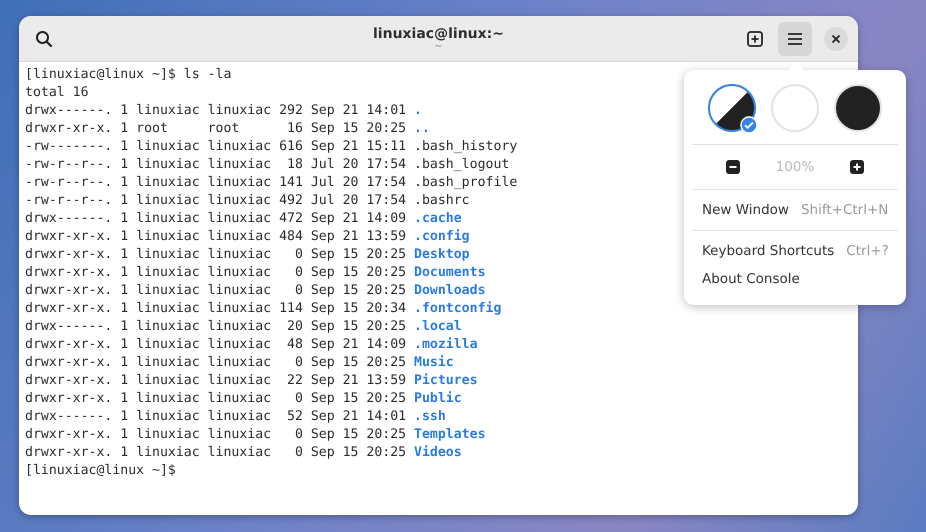 This screenshot has width=926, height=532. Describe the element at coordinates (755, 38) in the screenshot. I see `plus-square-icon` at that location.